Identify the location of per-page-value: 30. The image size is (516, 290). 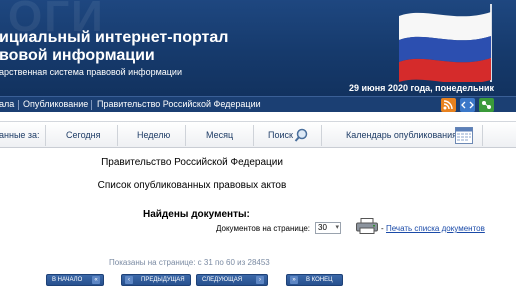
(322, 227).